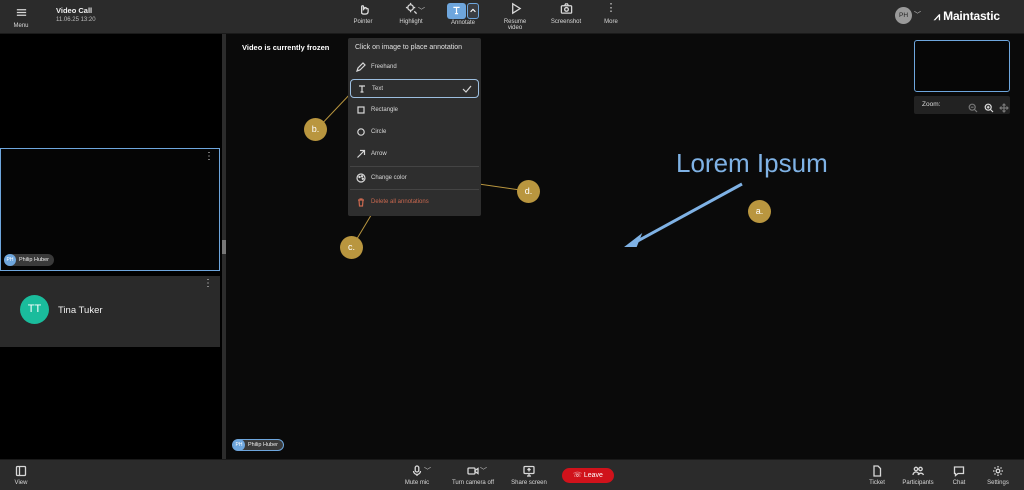 The height and width of the screenshot is (490, 1024). I want to click on pencil-icon, so click(361, 67).